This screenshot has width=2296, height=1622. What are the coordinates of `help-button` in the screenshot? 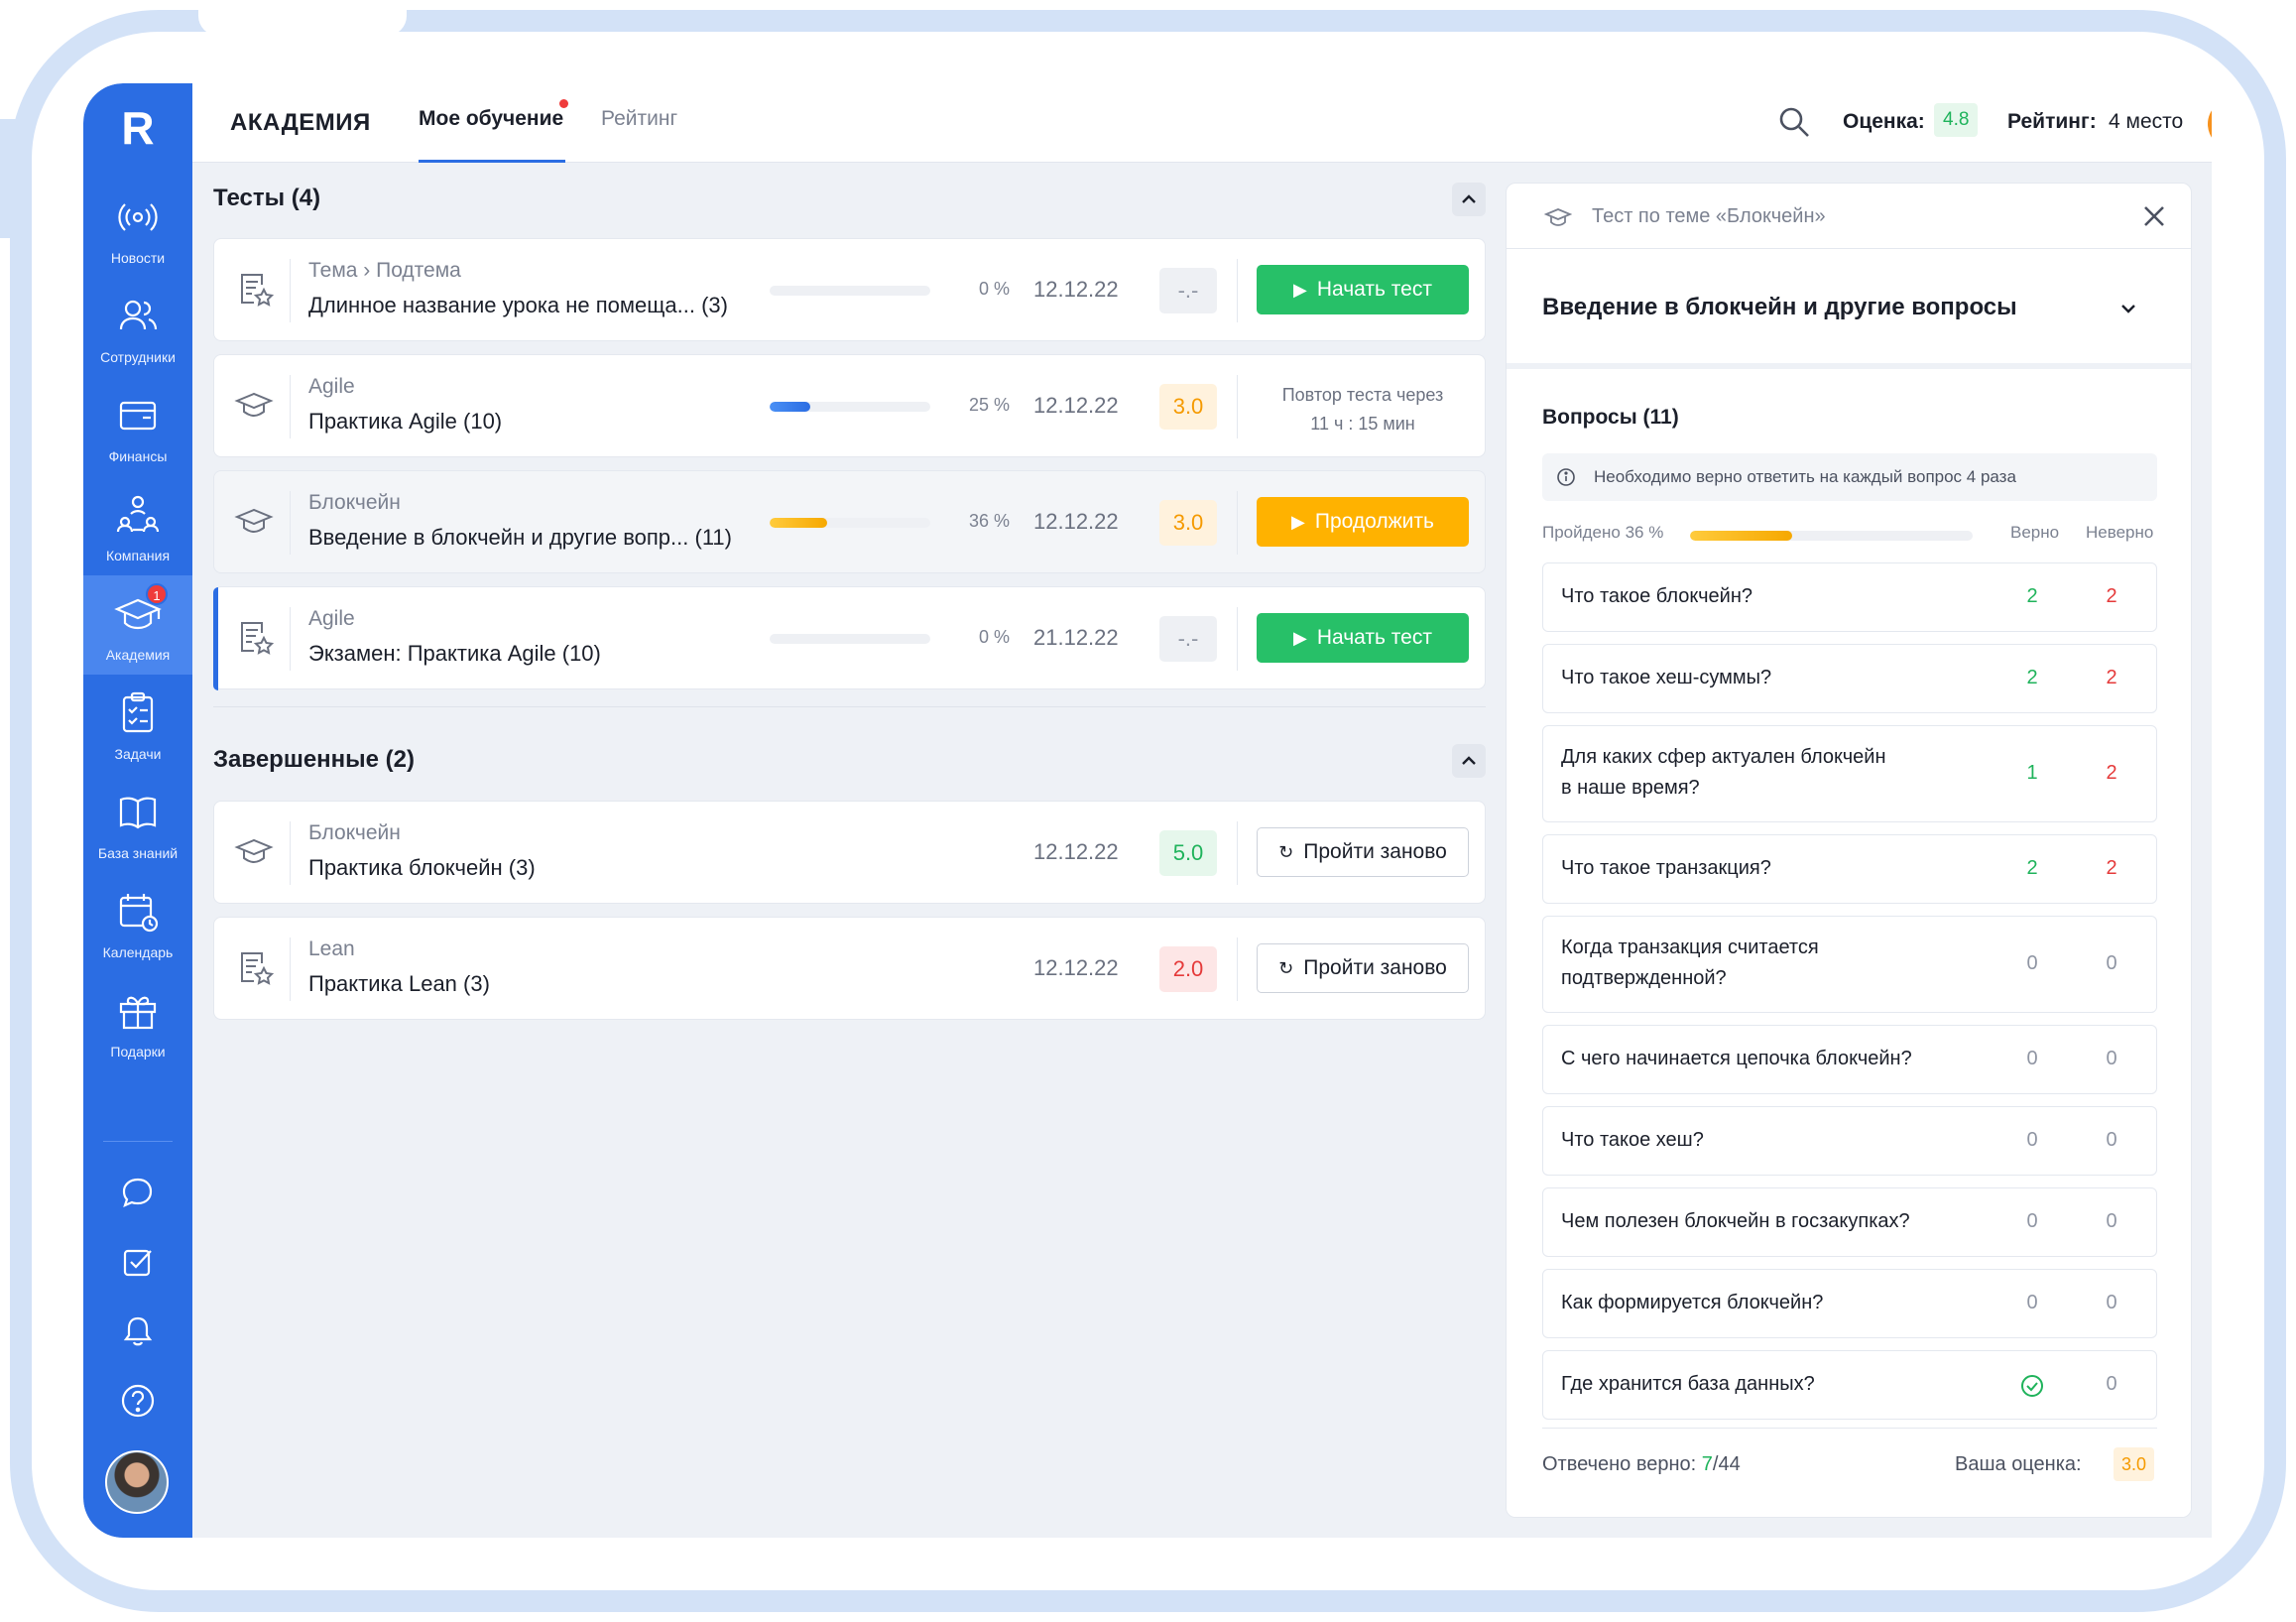 It's located at (137, 1406).